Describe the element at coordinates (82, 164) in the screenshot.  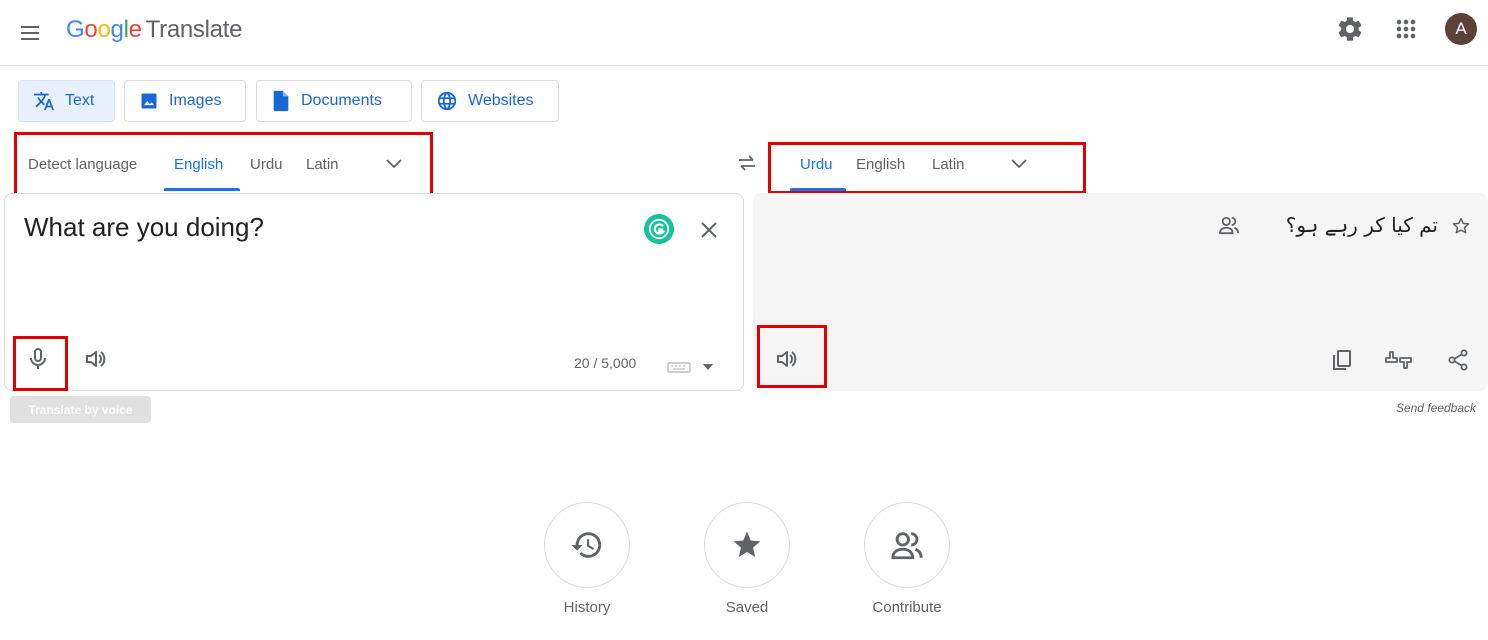
I see `lang-detect-language: Detect language` at that location.